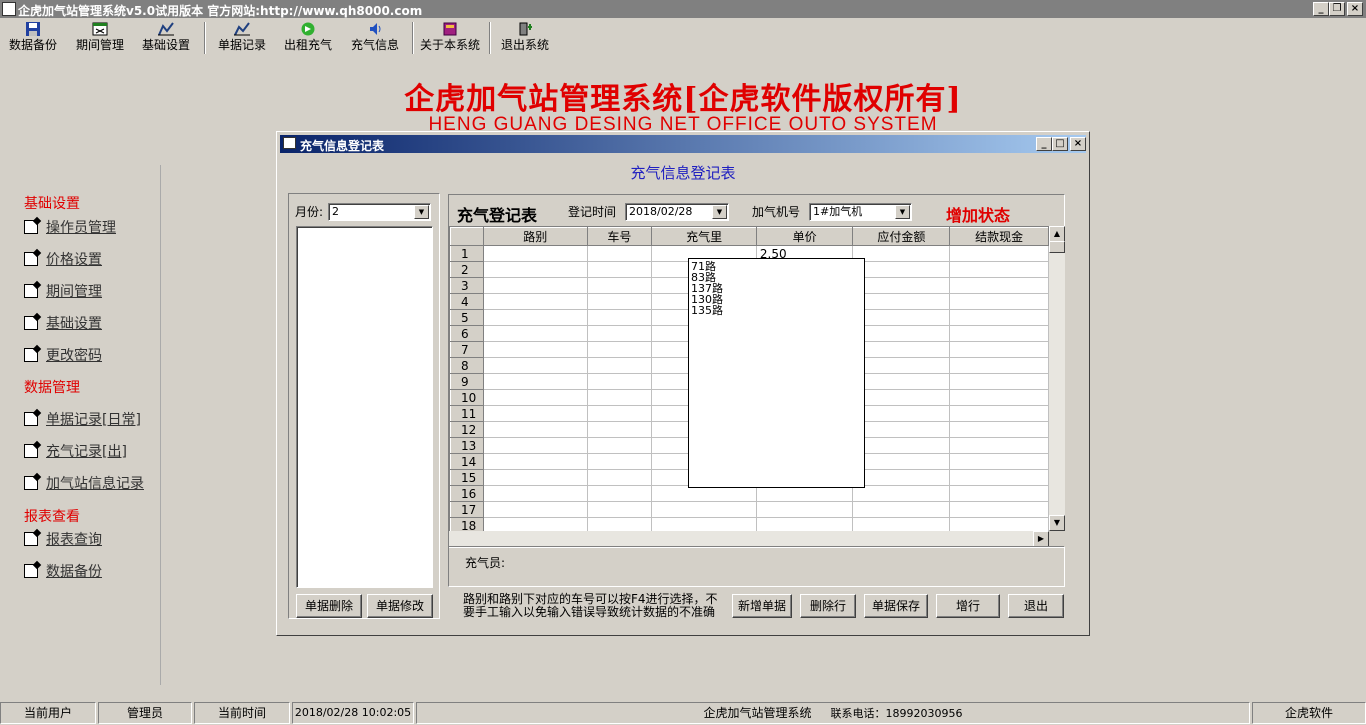 This screenshot has height=725, width=1366. Describe the element at coordinates (1337, 9) in the screenshot. I see `restore-button: ❐` at that location.